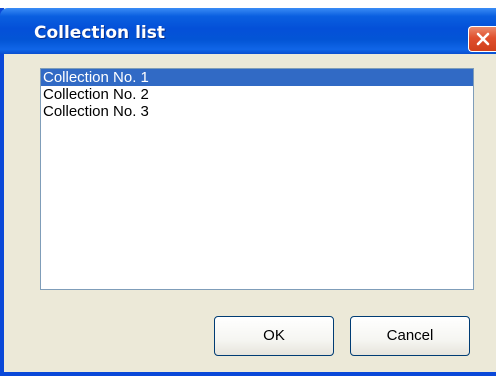 This screenshot has width=496, height=376. Describe the element at coordinates (99, 33) in the screenshot. I see `dialog-title: Collection list` at that location.